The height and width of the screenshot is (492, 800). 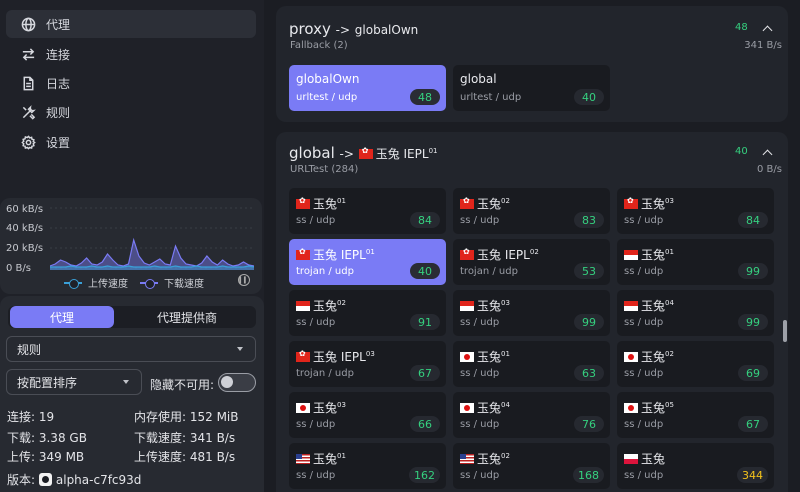 I want to click on nav-item-settings: 设置, so click(x=131, y=142).